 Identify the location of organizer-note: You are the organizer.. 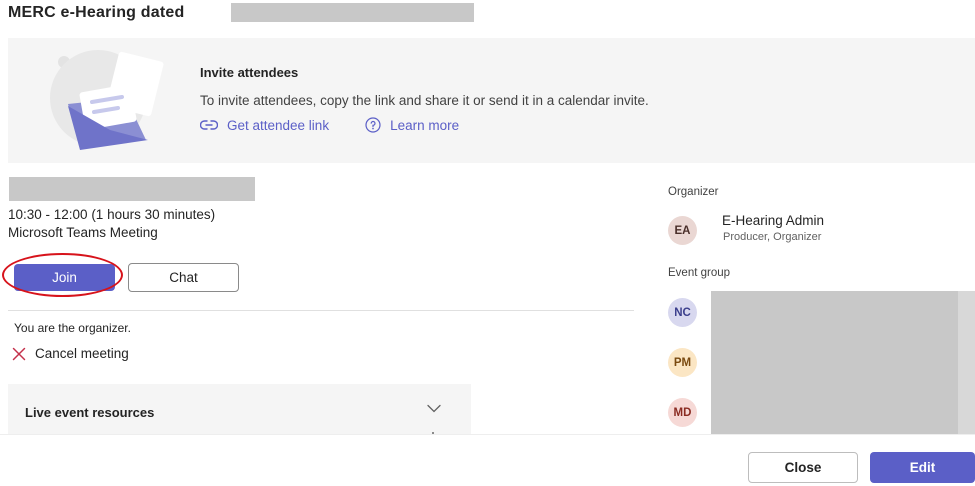
(72, 328).